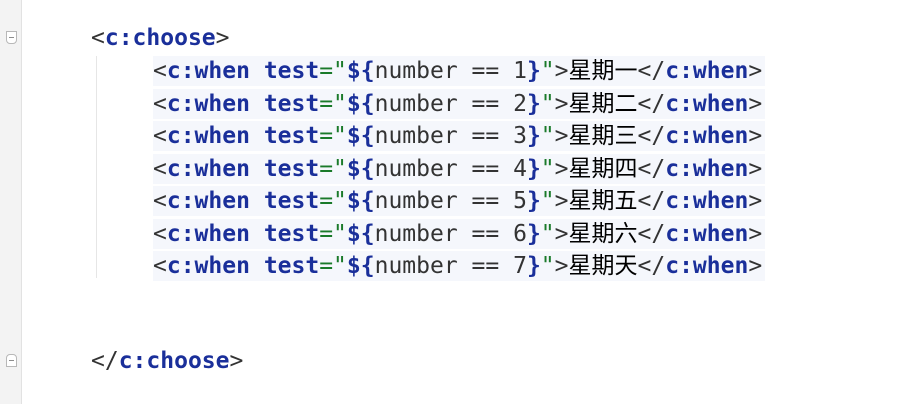 The height and width of the screenshot is (404, 910). What do you see at coordinates (450, 266) in the screenshot?
I see `el-expression: number == 7` at bounding box center [450, 266].